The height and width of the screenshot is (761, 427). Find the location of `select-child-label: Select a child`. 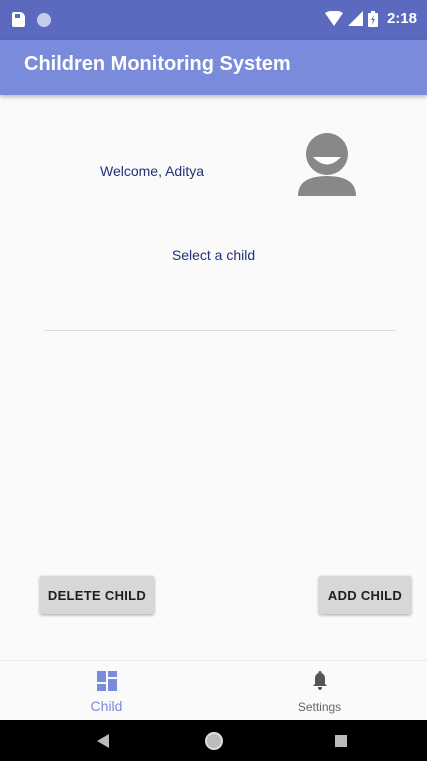

select-child-label: Select a child is located at coordinates (213, 255).